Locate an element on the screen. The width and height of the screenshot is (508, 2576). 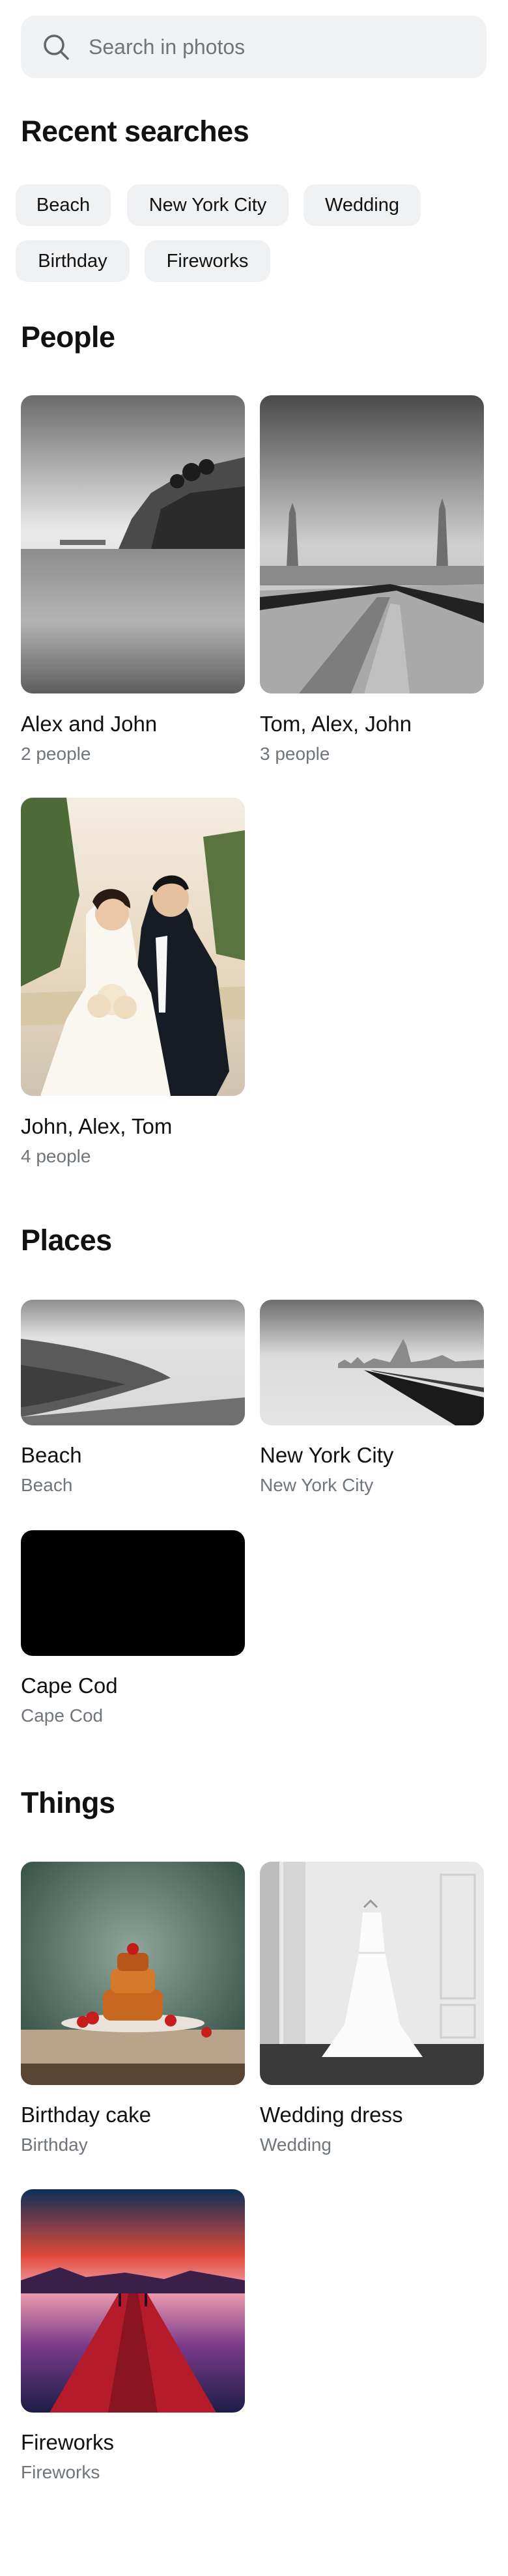
places-heading: Places is located at coordinates (66, 1241).